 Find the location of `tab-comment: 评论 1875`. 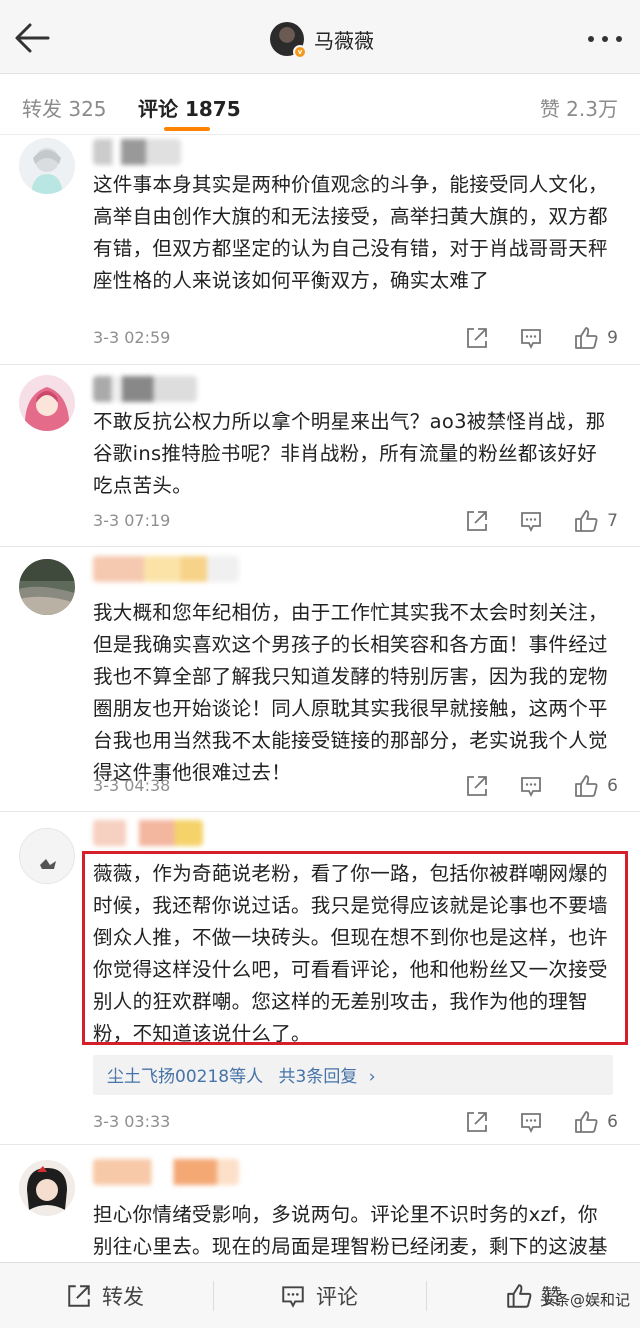

tab-comment: 评论 1875 is located at coordinates (189, 107).